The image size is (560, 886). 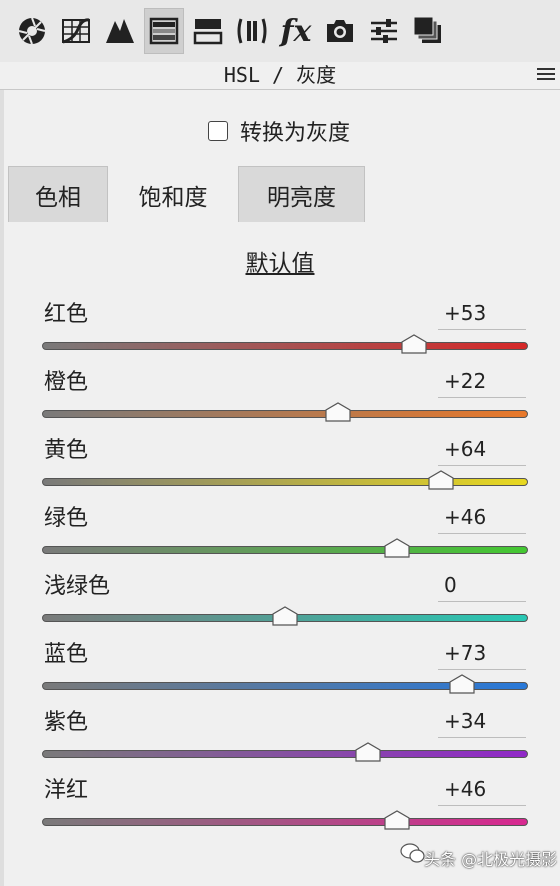 What do you see at coordinates (66, 654) in the screenshot?
I see `slider-label: 蓝色` at bounding box center [66, 654].